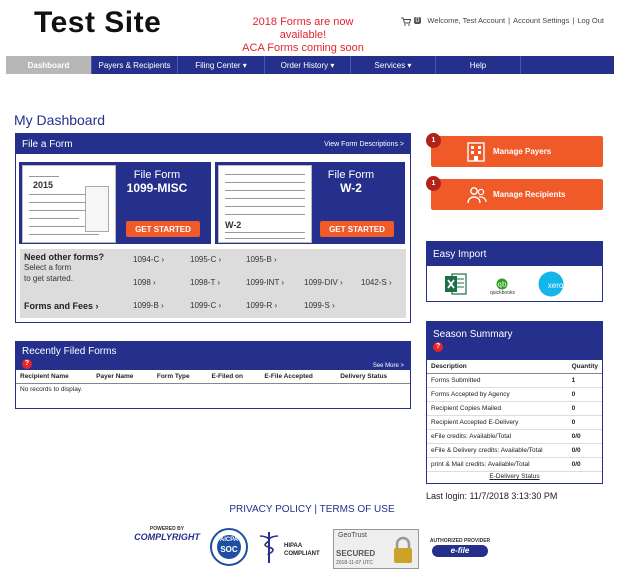  What do you see at coordinates (352, 535) in the screenshot?
I see `geotrust-label: GeoTrust` at bounding box center [352, 535].